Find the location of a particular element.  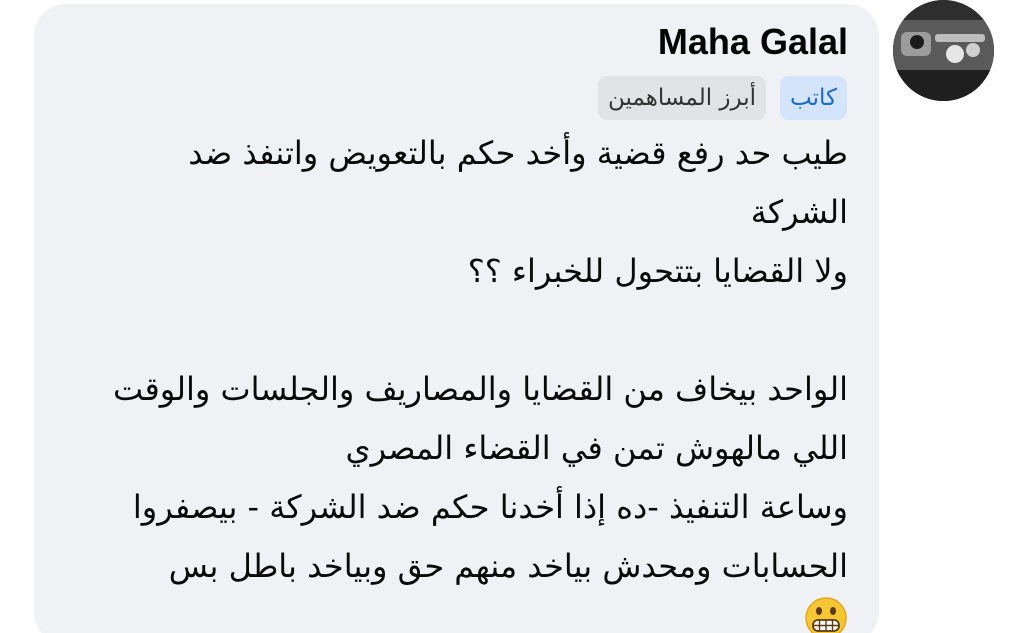

comment-line: اللي مالهوش تمن في القضاء المصري is located at coordinates (596, 448).